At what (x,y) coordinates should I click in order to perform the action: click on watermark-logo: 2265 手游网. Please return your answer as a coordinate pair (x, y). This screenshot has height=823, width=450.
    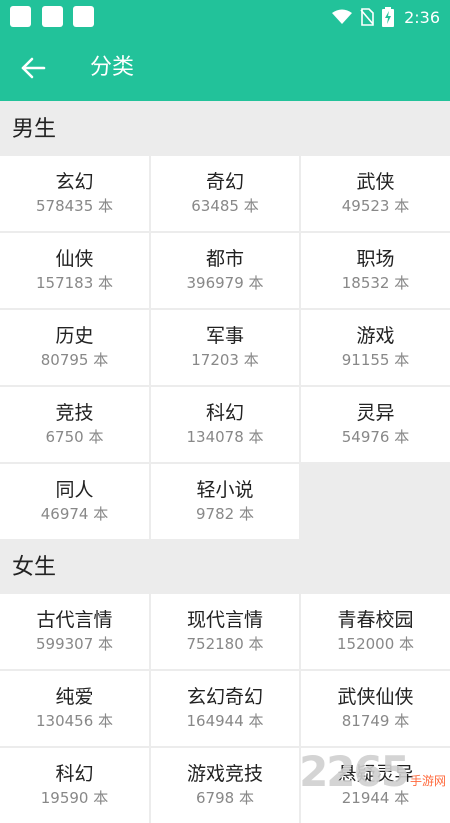
    Looking at the image, I should click on (372, 772).